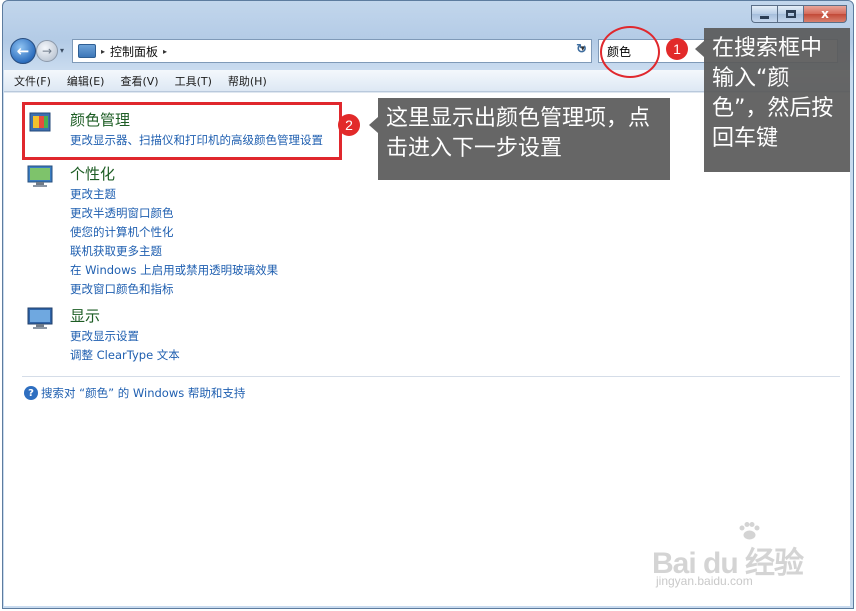  Describe the element at coordinates (125, 336) in the screenshot. I see `link-change-display-settings: 更改显示设置` at that location.